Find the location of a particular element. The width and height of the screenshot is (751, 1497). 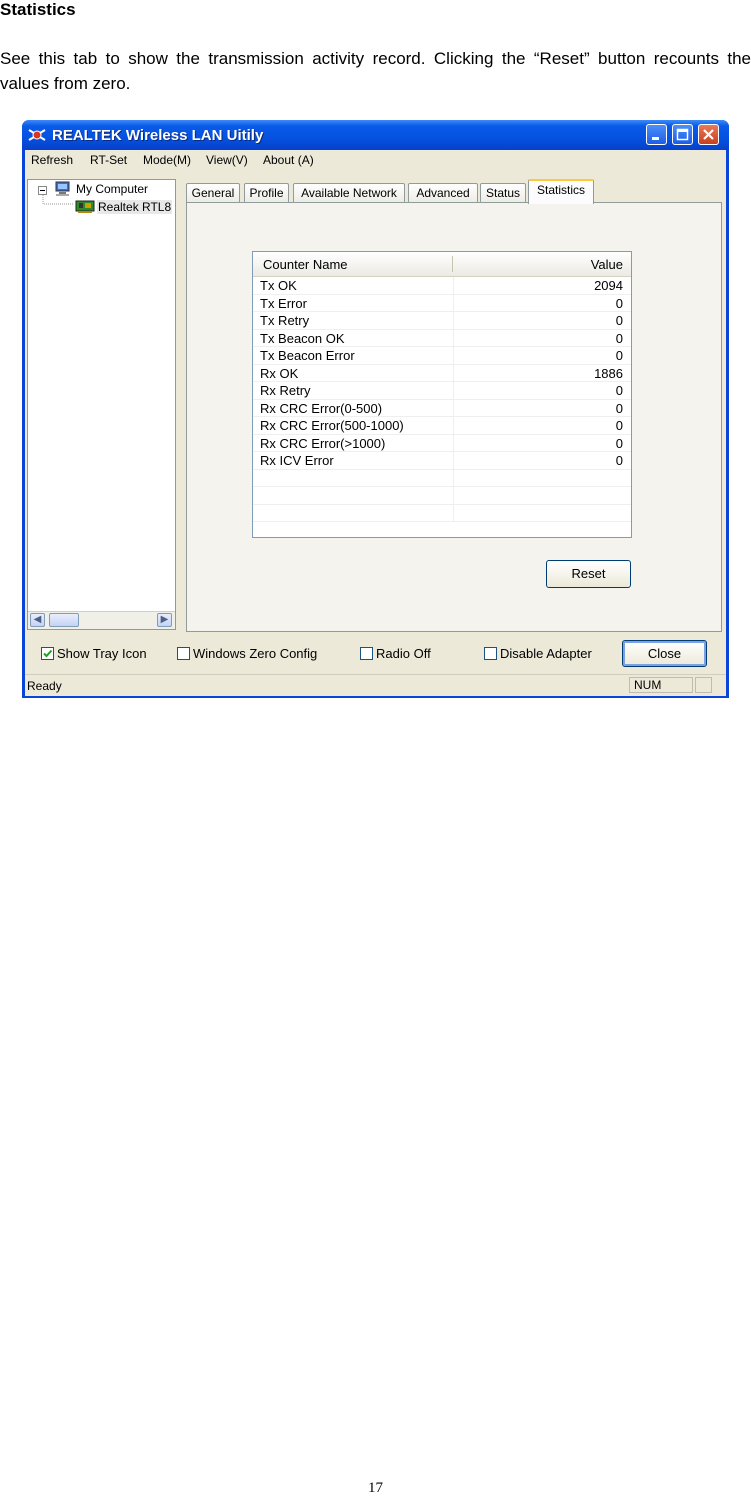

tab-statistics: Statistics is located at coordinates (561, 191).